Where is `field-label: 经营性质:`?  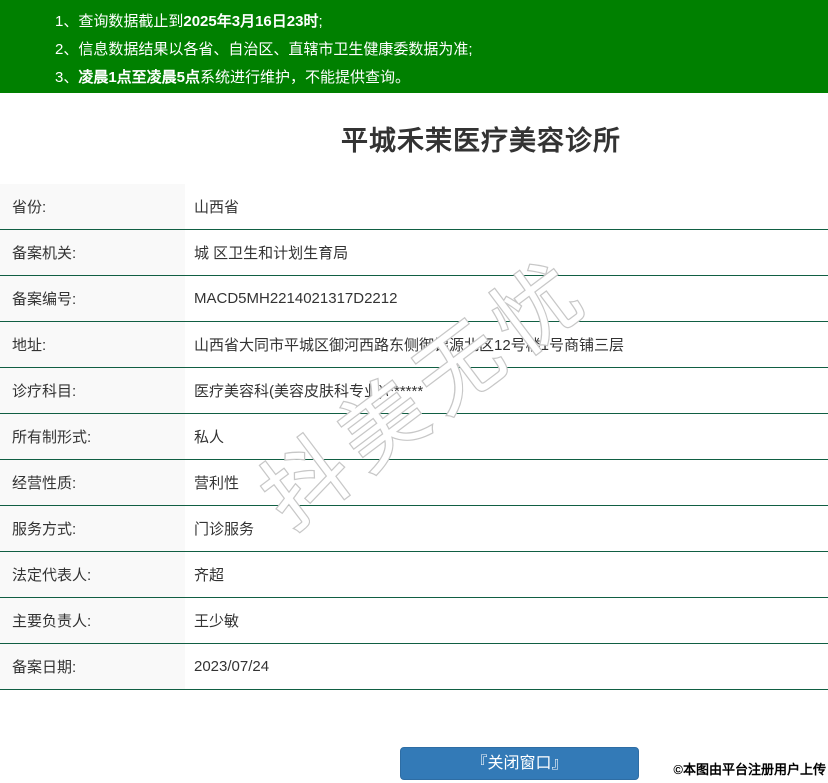 field-label: 经营性质: is located at coordinates (92, 482).